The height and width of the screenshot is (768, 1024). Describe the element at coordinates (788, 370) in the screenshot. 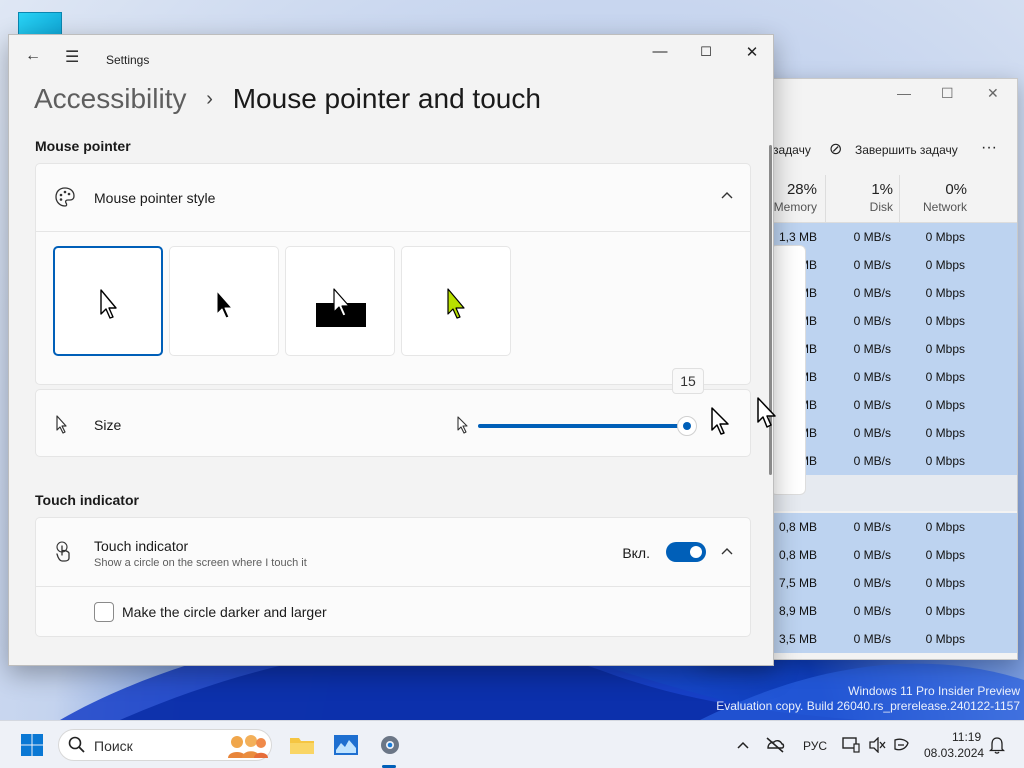

I see `popup-panel` at that location.